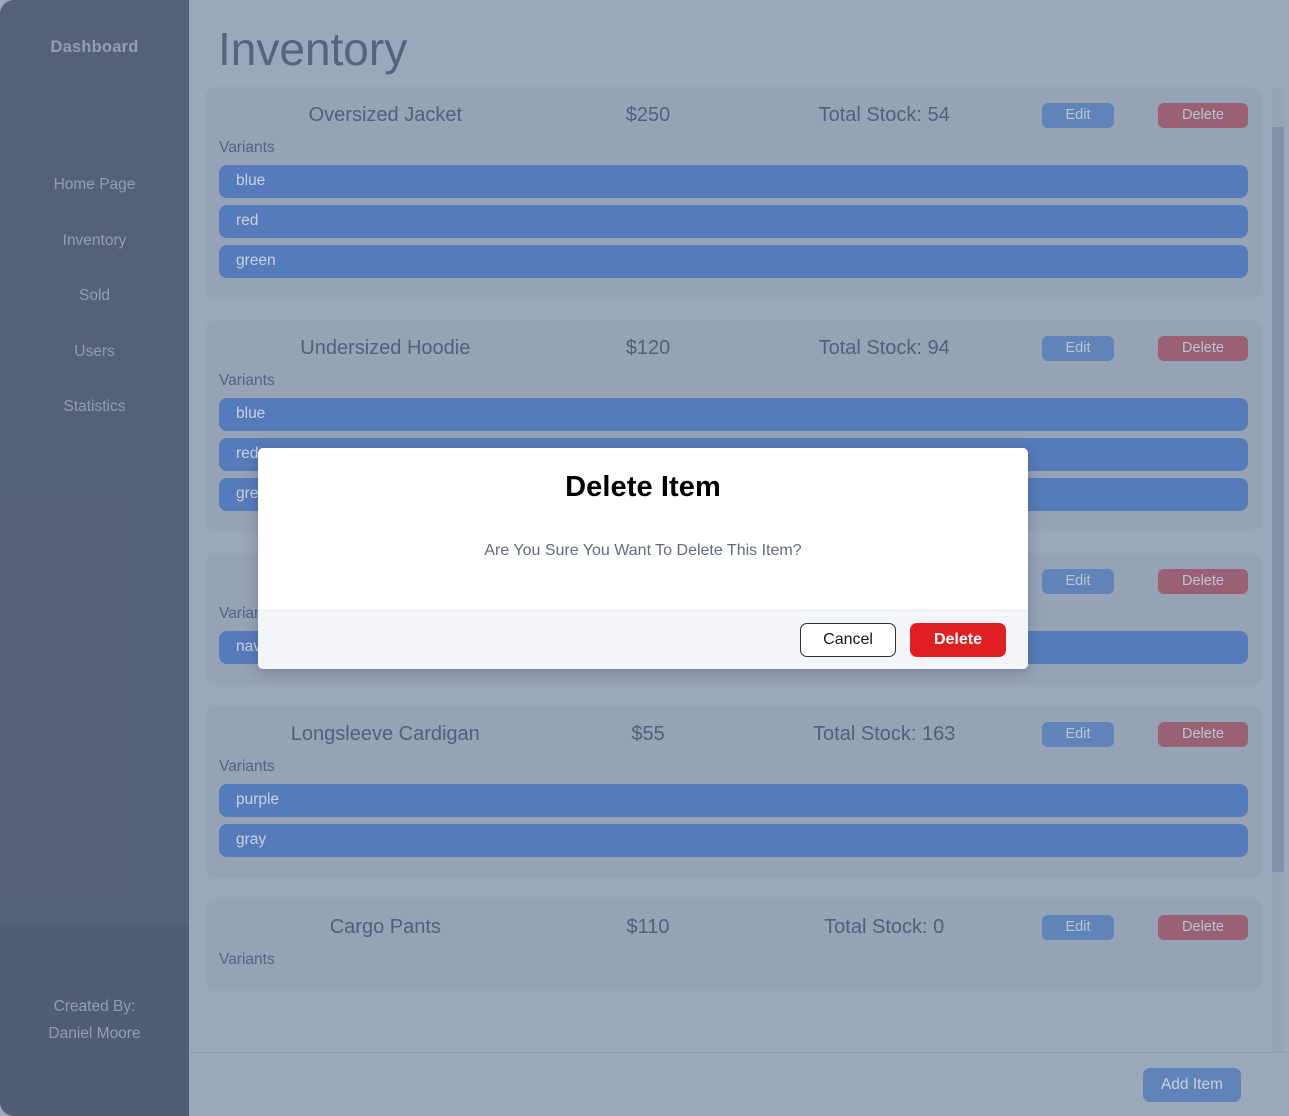 The width and height of the screenshot is (1289, 1116). I want to click on modal-confirm-delete-button: Delete, so click(957, 640).